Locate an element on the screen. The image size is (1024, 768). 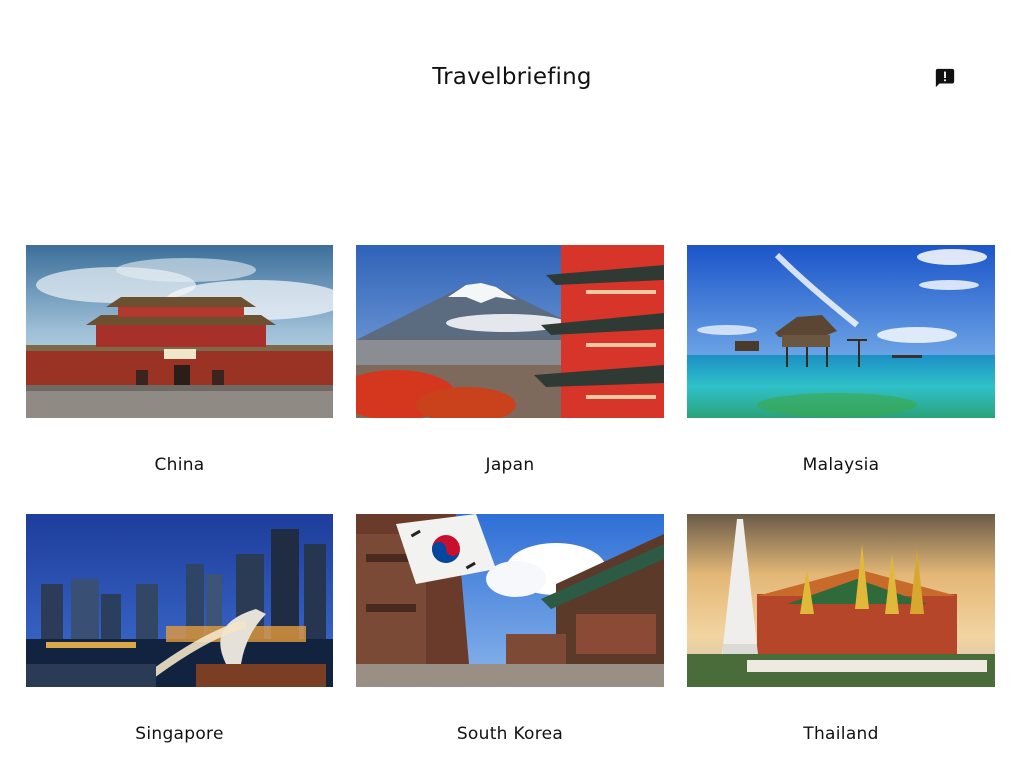
feedback-icon is located at coordinates (945, 78).